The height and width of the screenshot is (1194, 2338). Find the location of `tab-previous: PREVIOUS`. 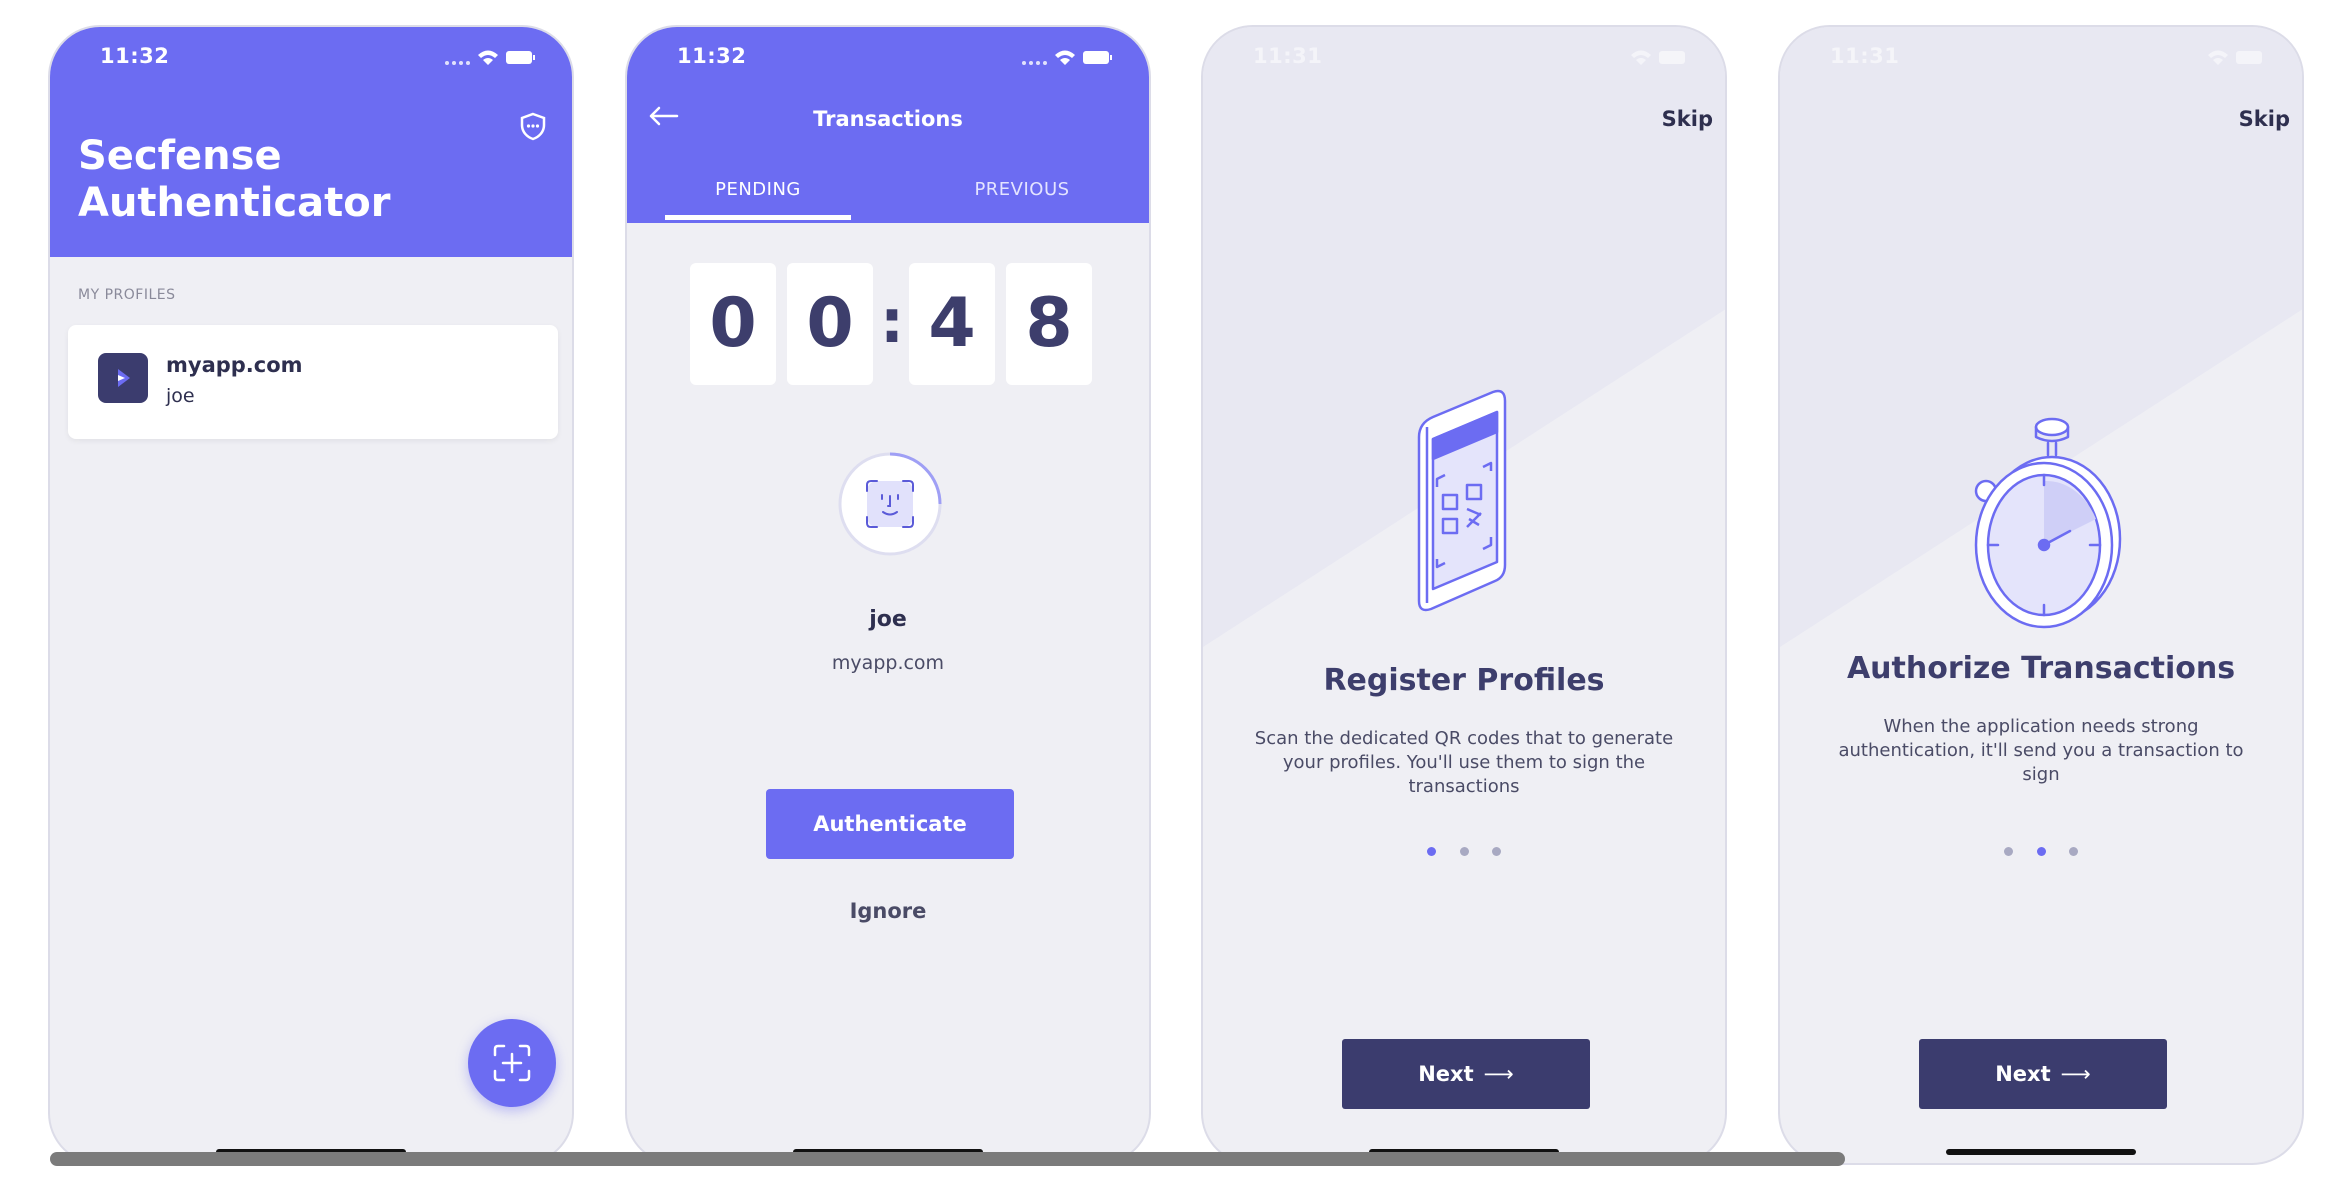

tab-previous: PREVIOUS is located at coordinates (1022, 189).